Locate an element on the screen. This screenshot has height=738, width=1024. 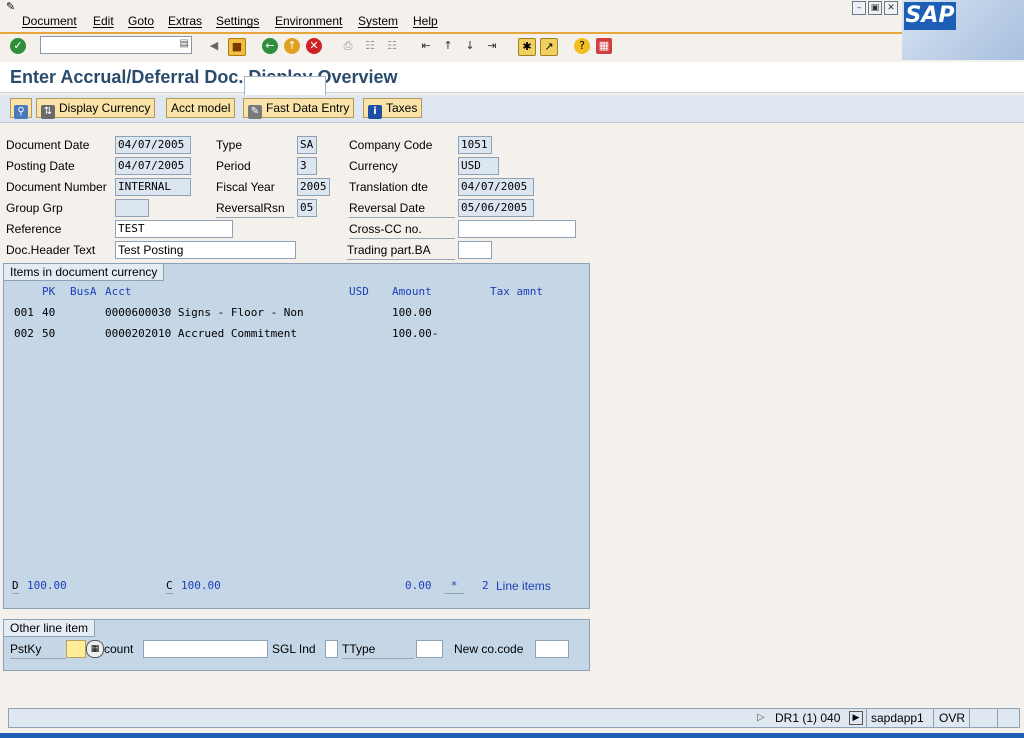
period-label: Period is located at coordinates (233, 166).